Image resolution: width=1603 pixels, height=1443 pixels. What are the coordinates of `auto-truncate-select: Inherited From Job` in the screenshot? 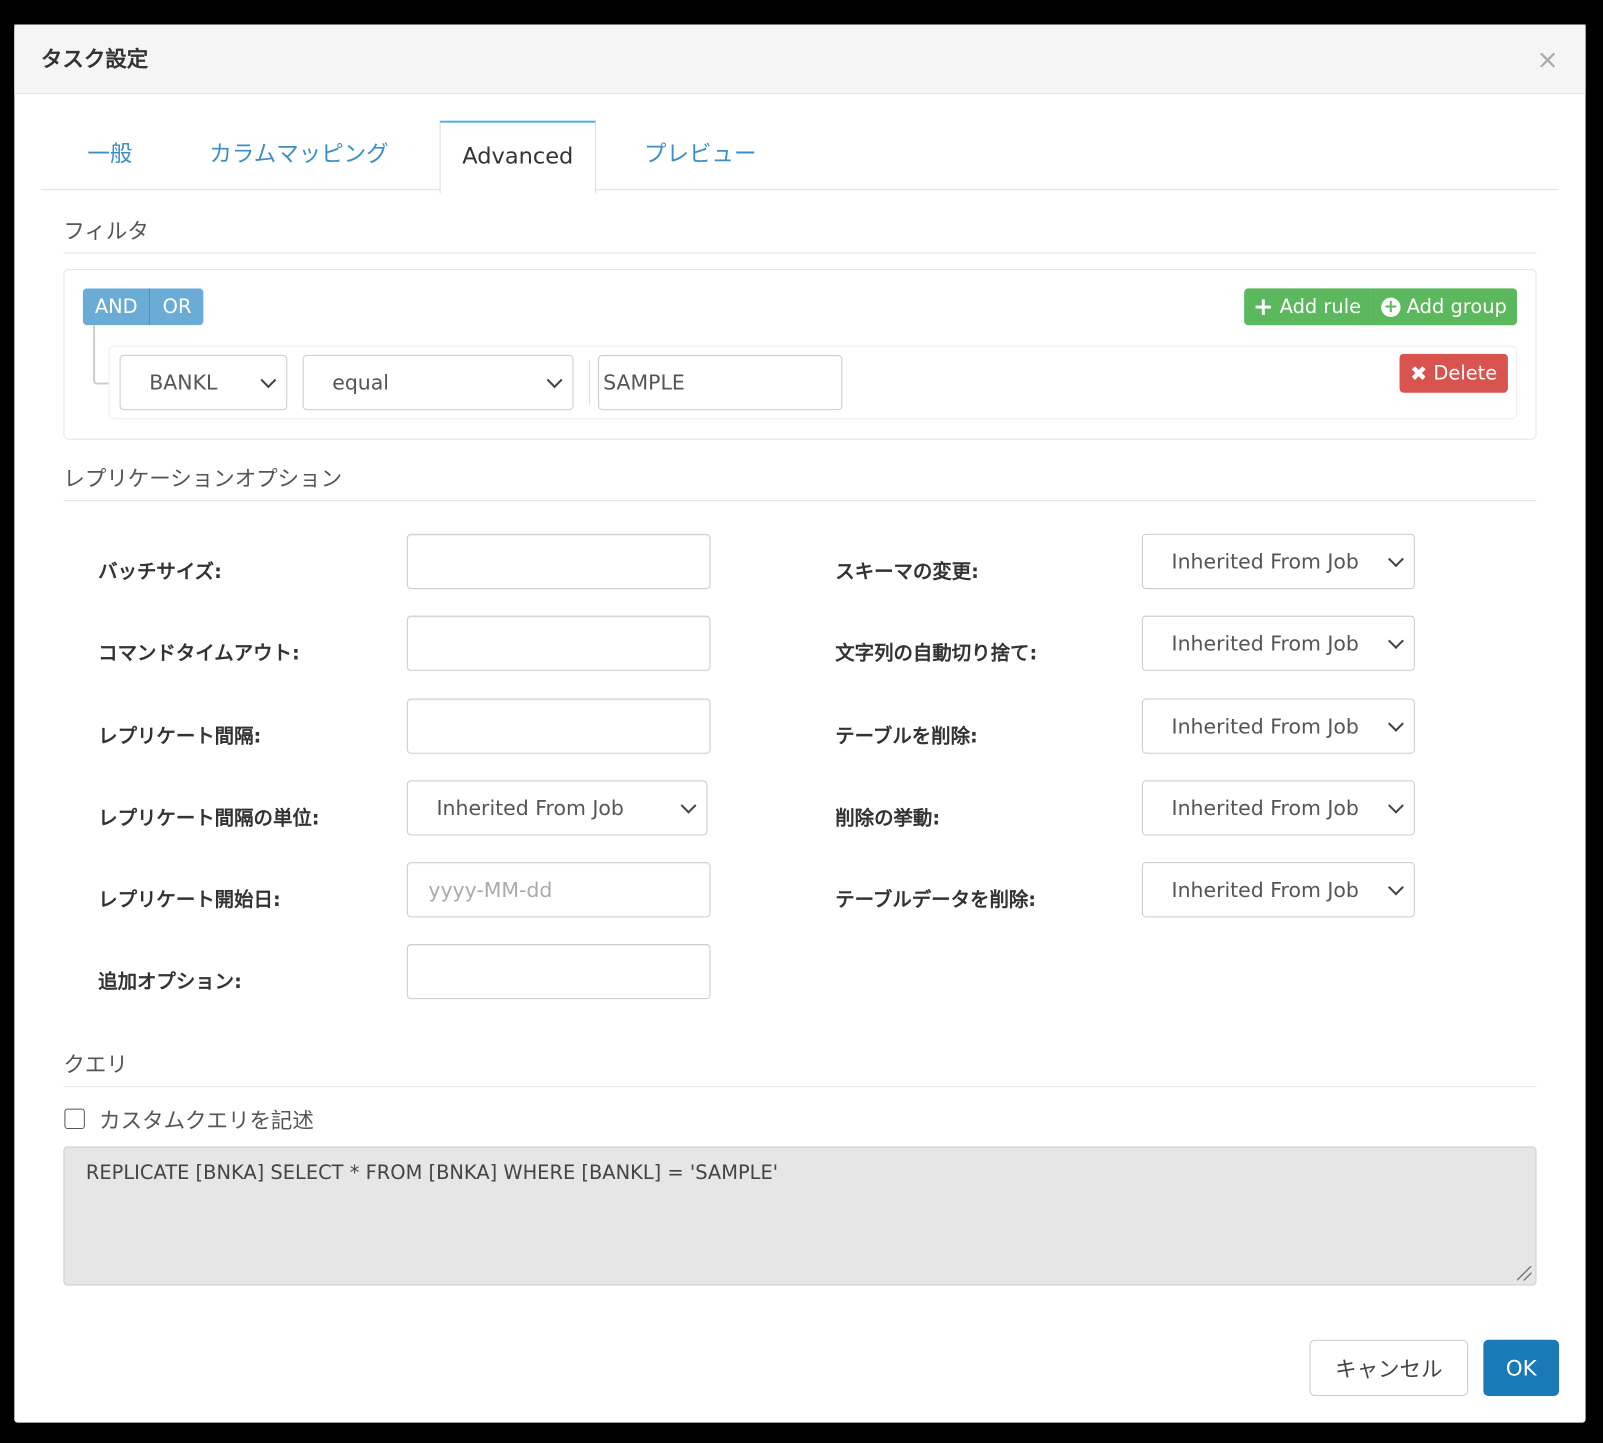 It's located at (1278, 643).